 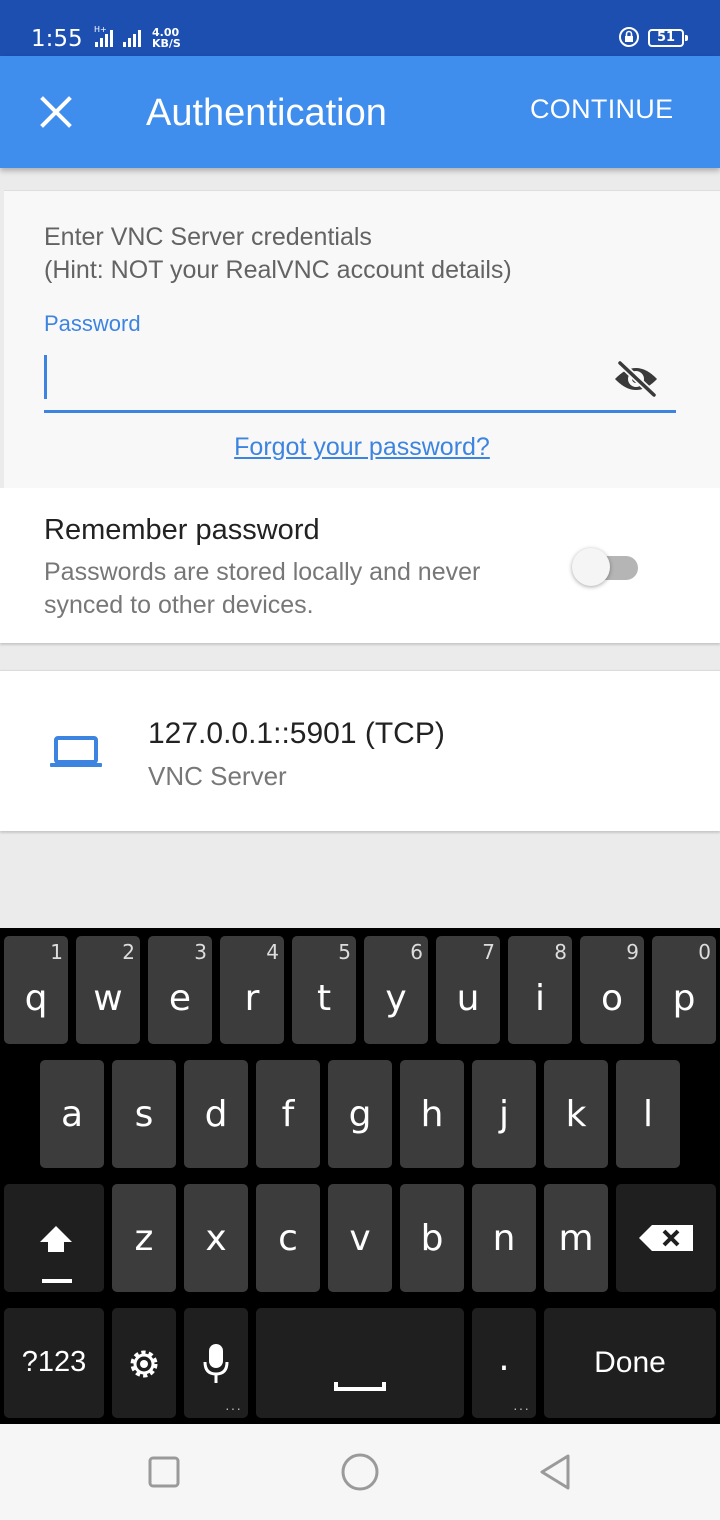 I want to click on space-key, so click(x=360, y=1363).